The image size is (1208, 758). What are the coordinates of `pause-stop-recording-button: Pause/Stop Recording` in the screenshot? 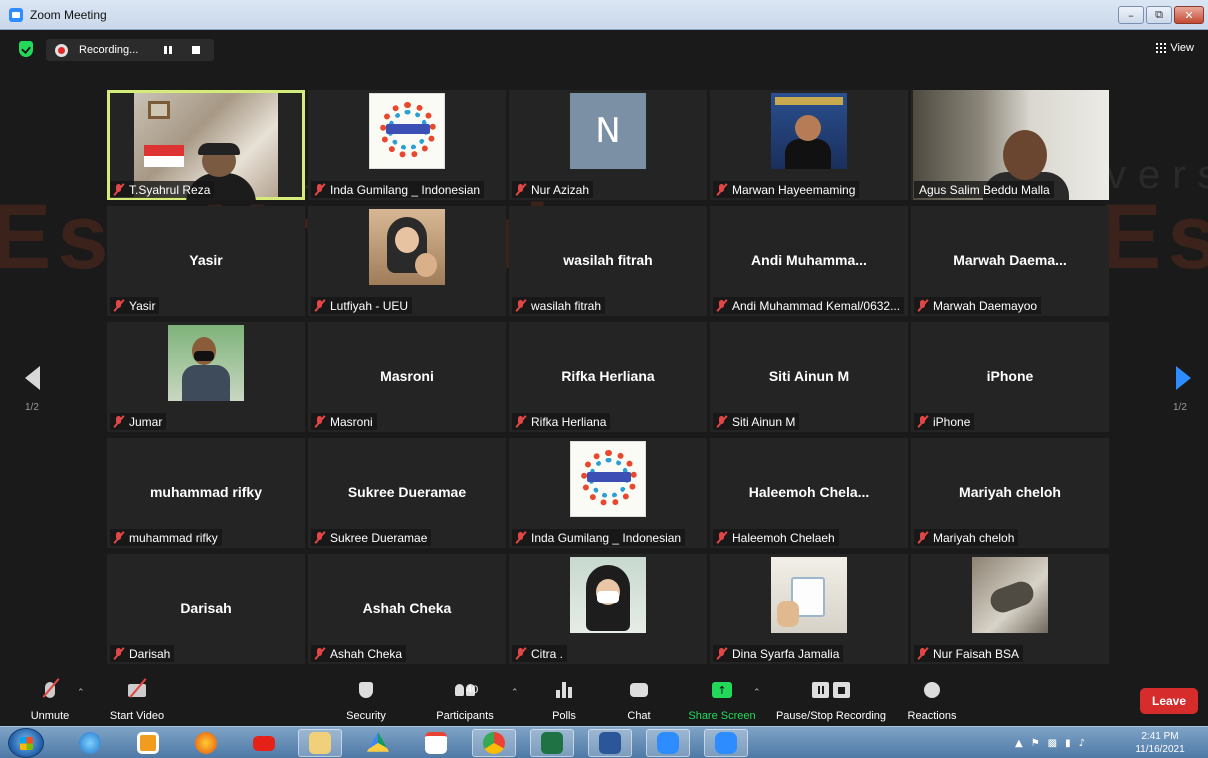 It's located at (831, 701).